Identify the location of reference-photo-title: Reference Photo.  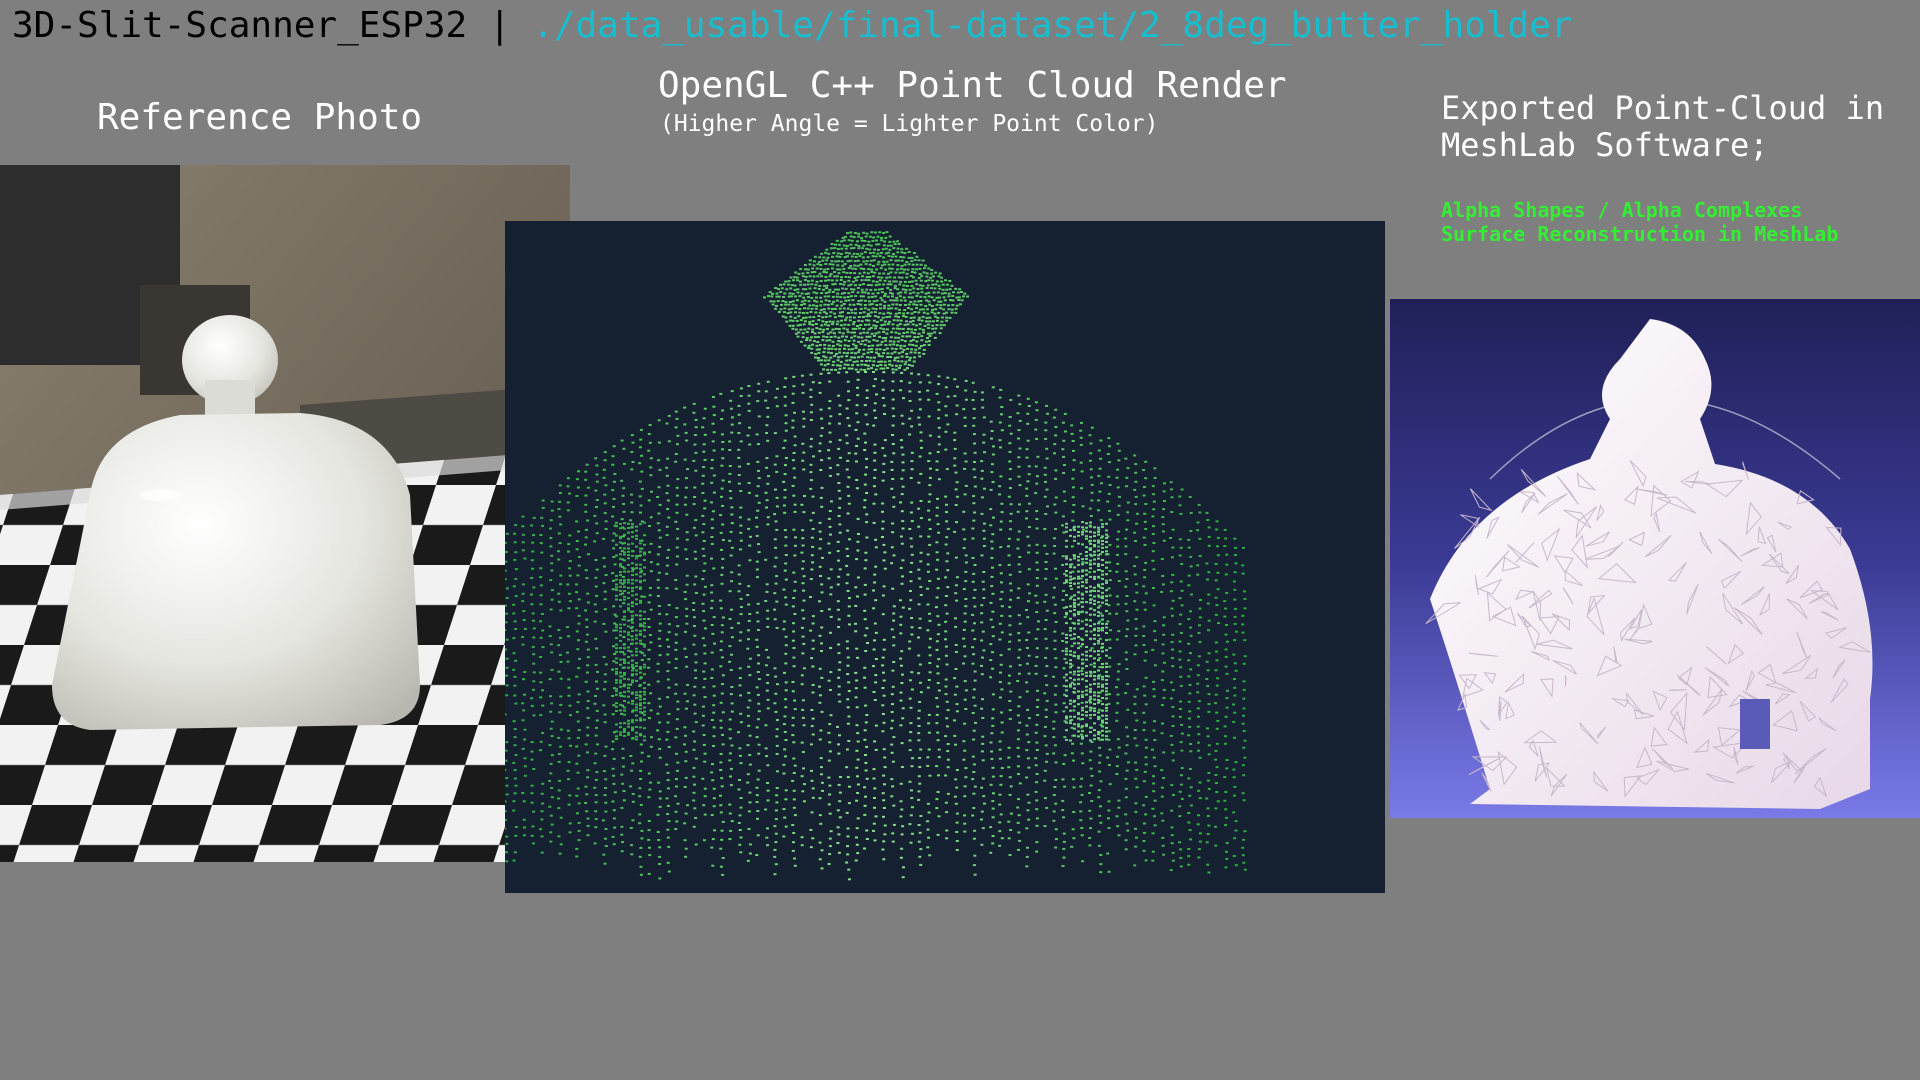
(260, 117).